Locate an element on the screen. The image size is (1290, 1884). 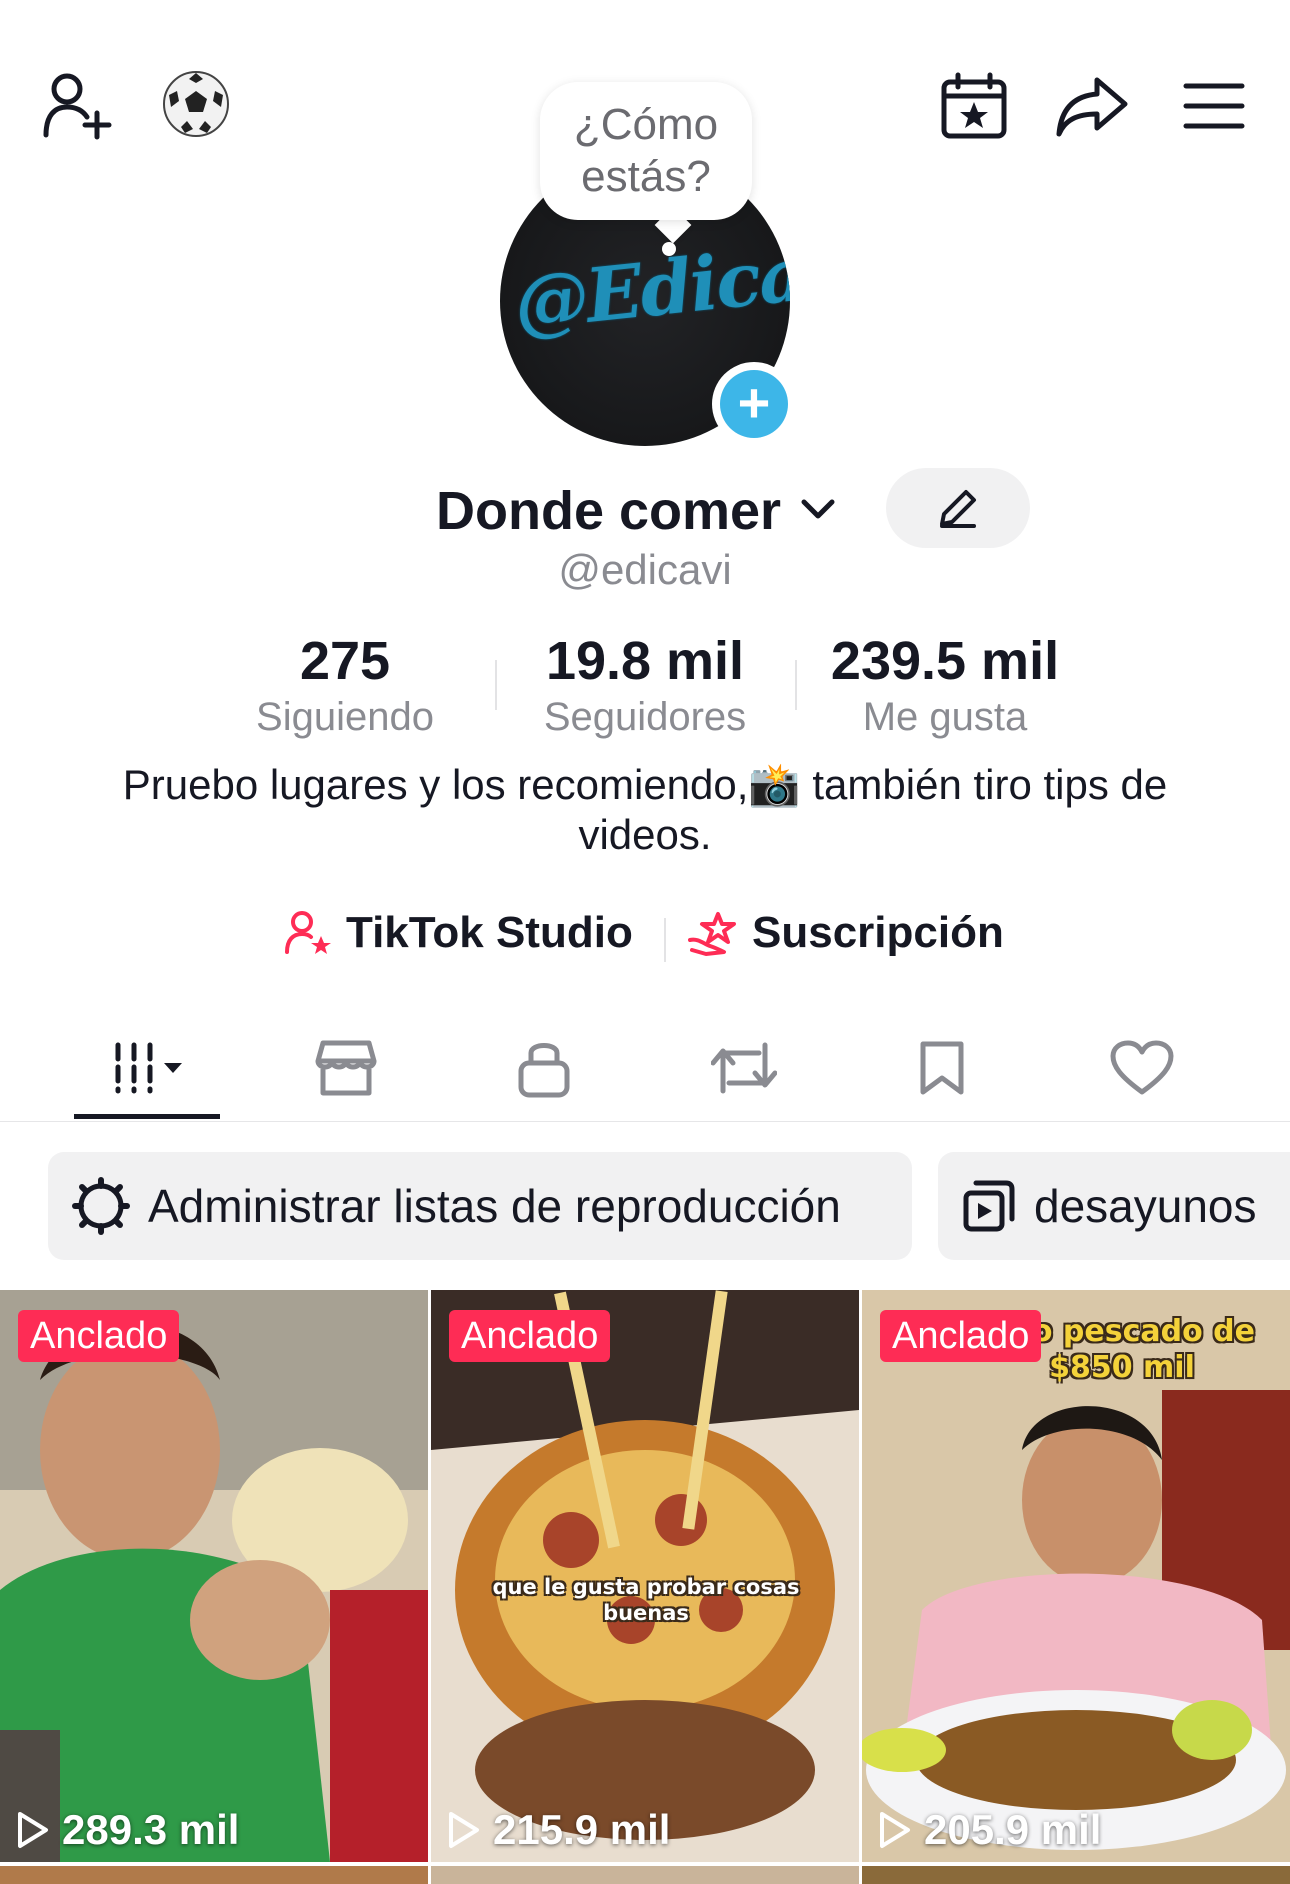
tab-videos is located at coordinates (148, 1068).